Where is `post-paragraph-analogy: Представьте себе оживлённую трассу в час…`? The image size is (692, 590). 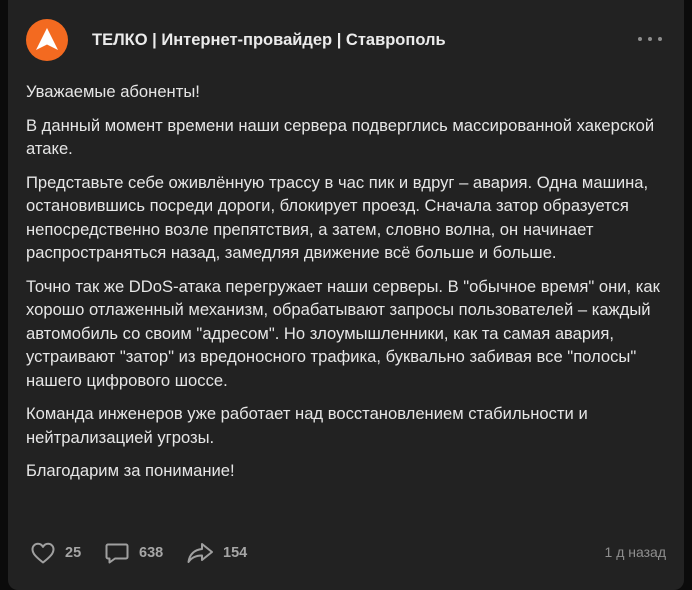
post-paragraph-analogy: Представьте себе оживлённую трассу в час… is located at coordinates (337, 217).